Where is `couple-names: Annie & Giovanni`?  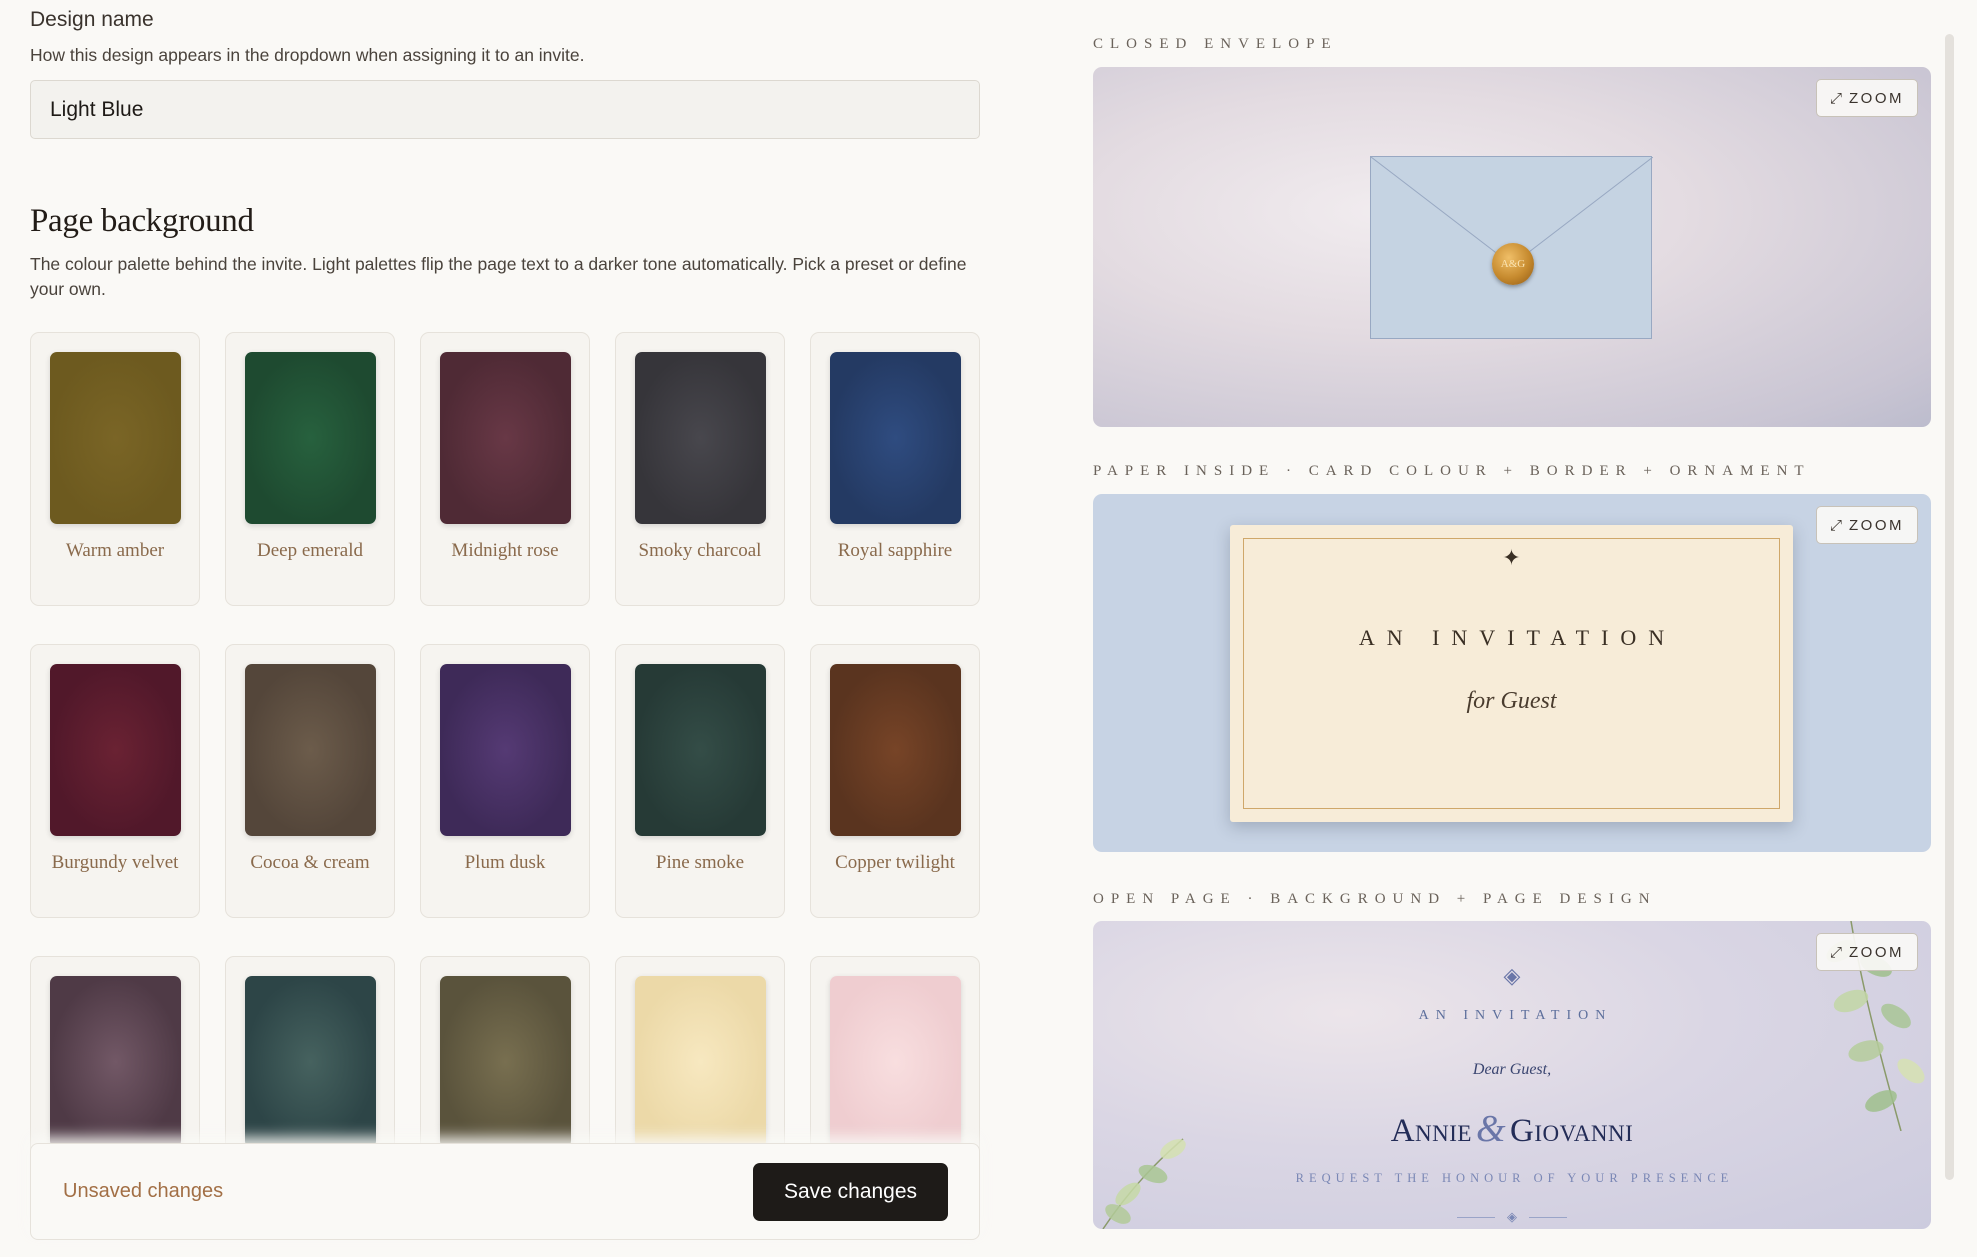 couple-names: Annie & Giovanni is located at coordinates (1512, 1129).